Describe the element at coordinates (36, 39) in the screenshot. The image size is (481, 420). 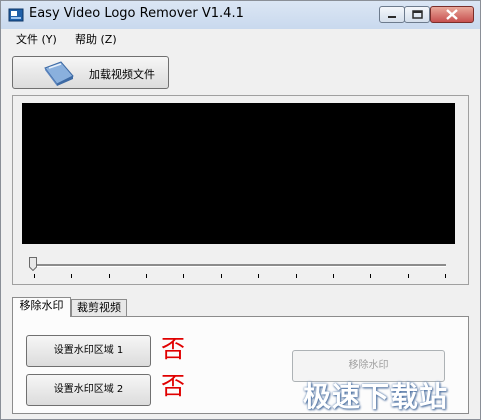
I see `menu-file: 文件 (Y)` at that location.